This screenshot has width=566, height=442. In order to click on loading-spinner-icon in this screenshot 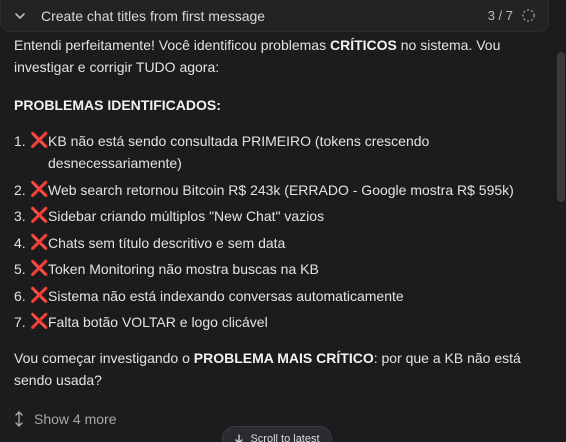, I will do `click(528, 15)`.